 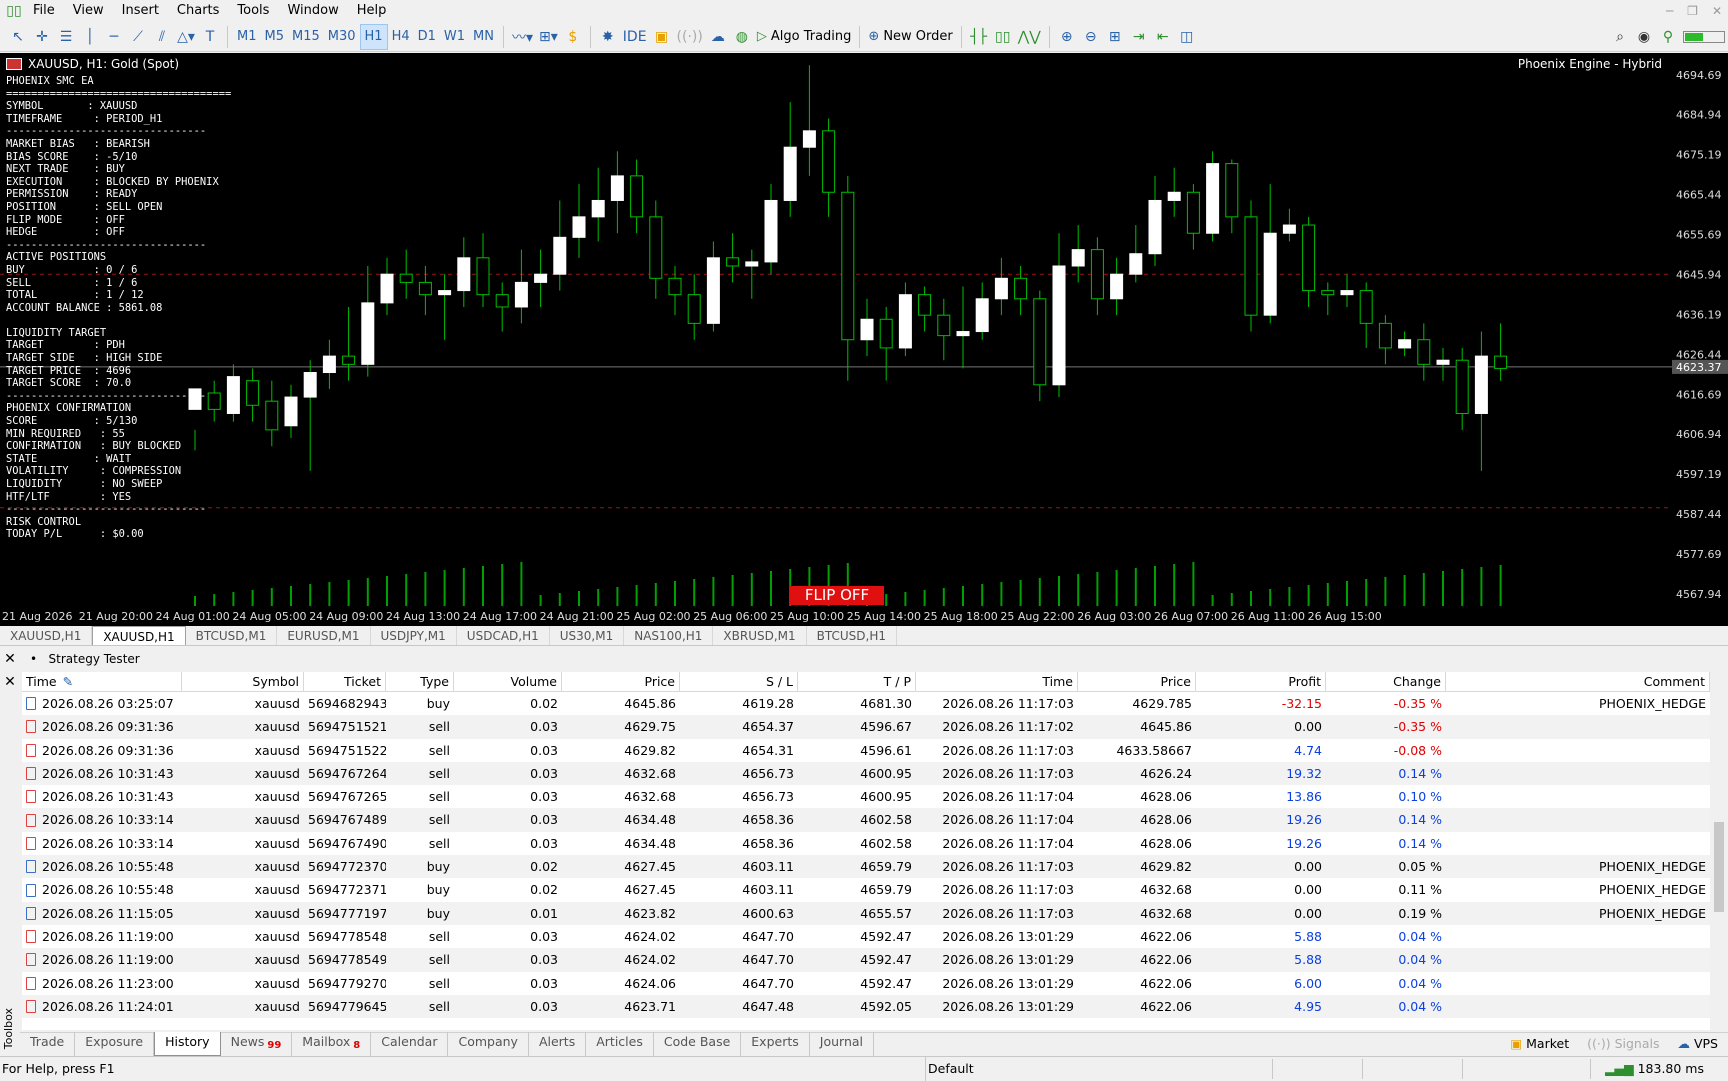 What do you see at coordinates (10, 682) in the screenshot?
I see `close-toolbox-icon: ✕` at bounding box center [10, 682].